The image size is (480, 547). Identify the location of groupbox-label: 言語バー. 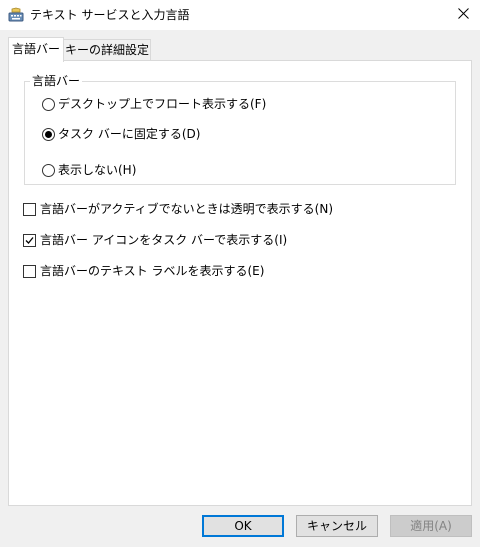
(56, 81).